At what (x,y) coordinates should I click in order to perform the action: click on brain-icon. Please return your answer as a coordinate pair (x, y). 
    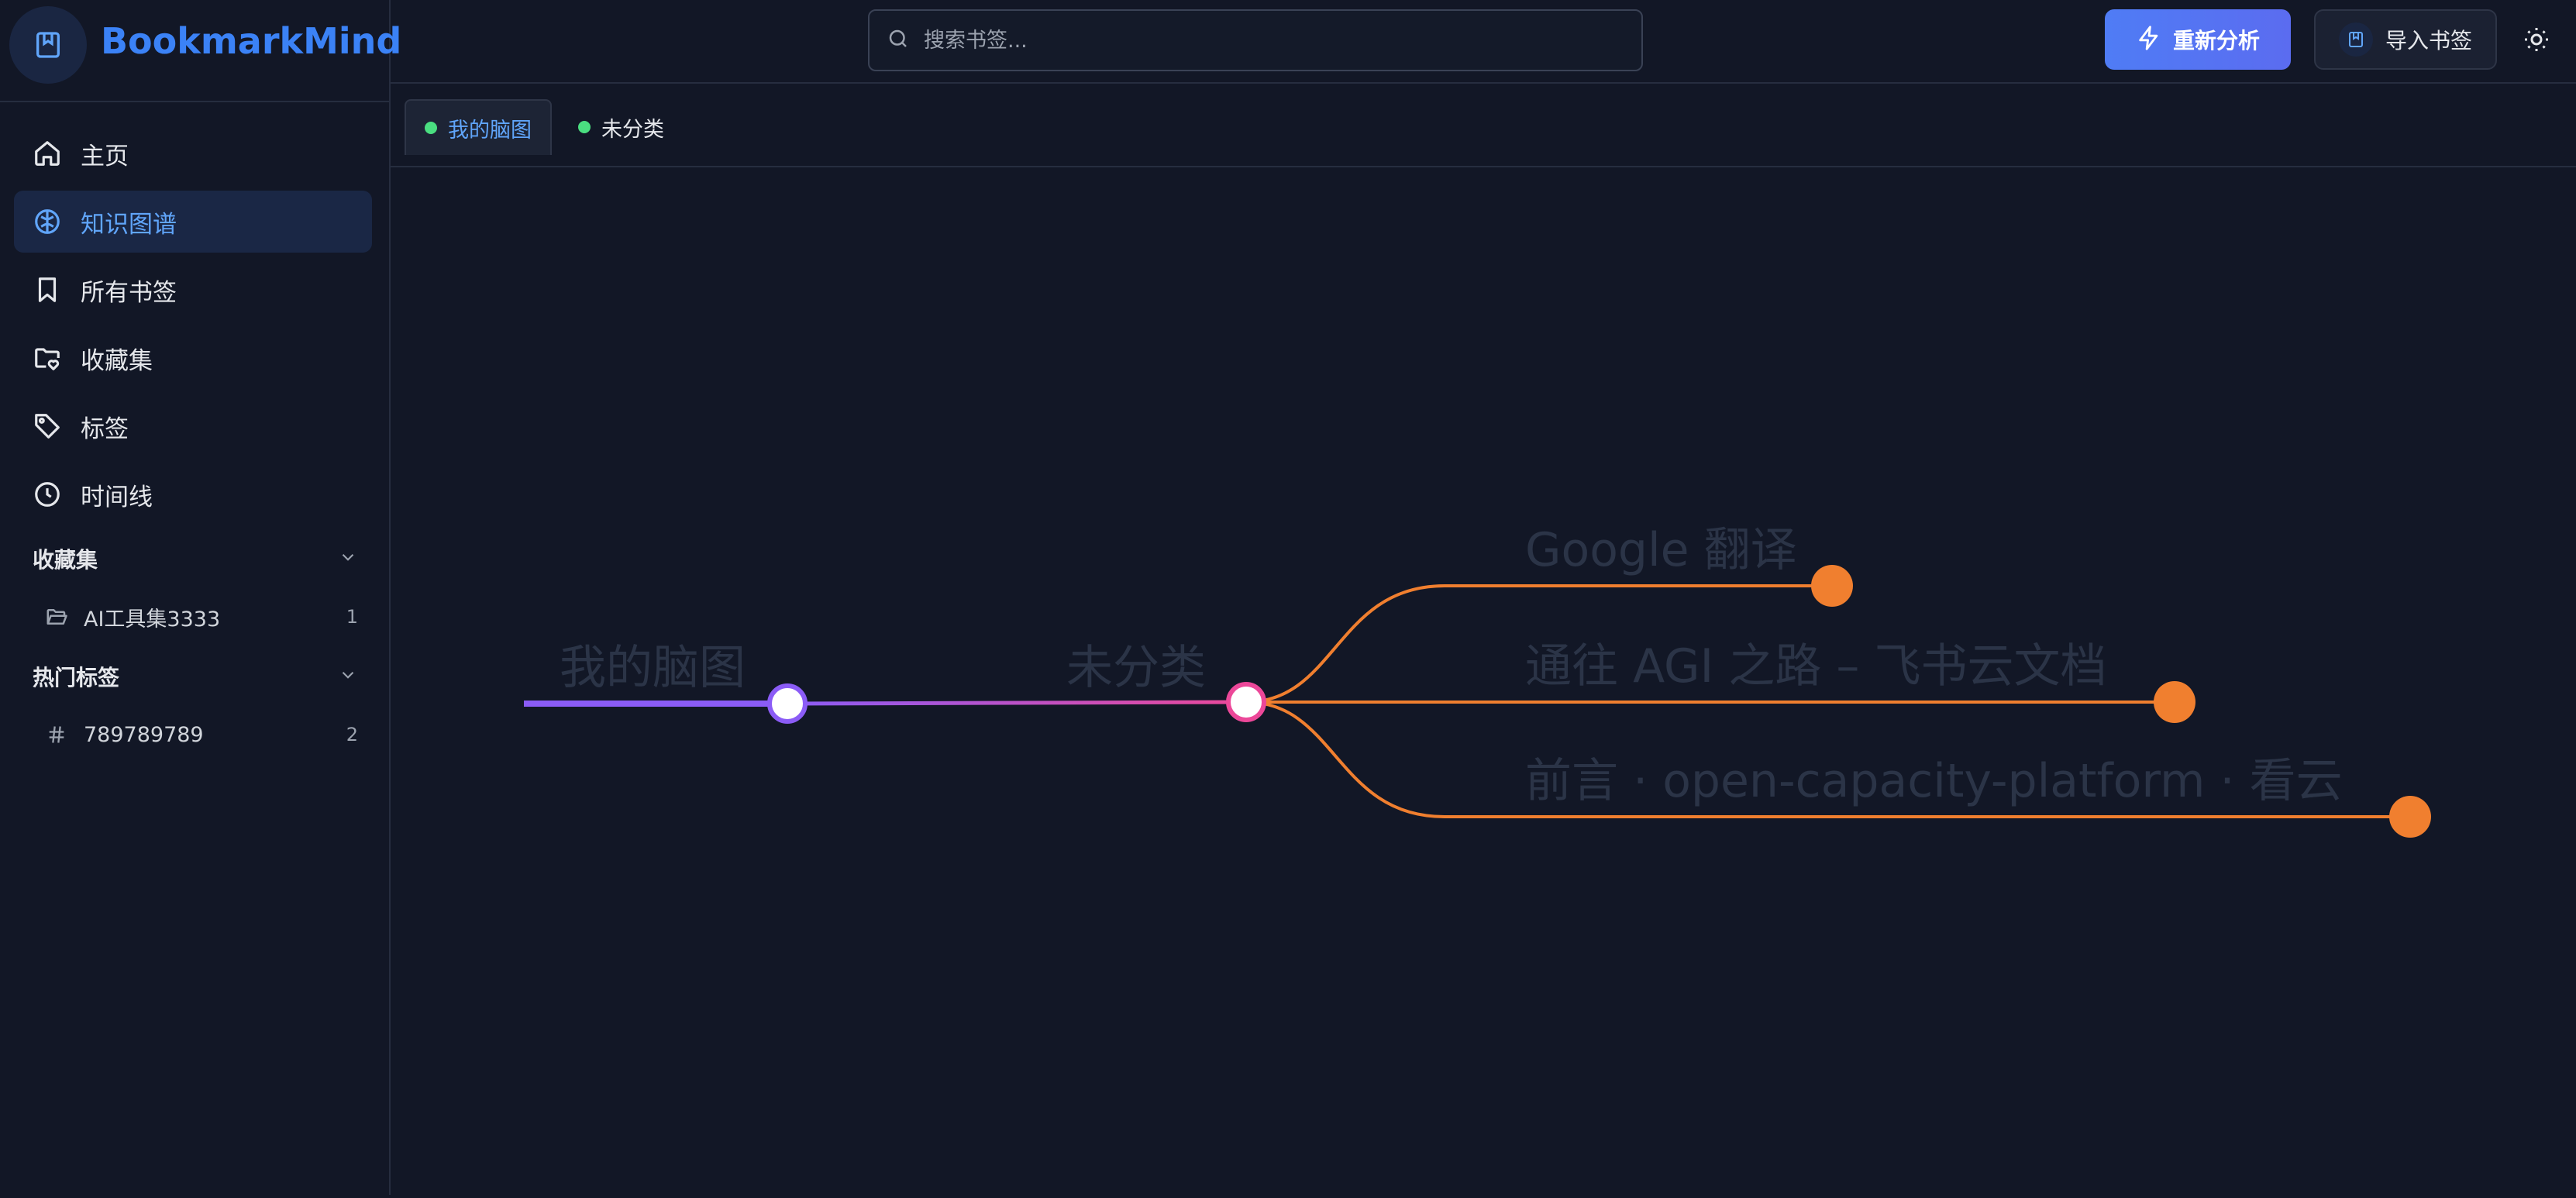
    Looking at the image, I should click on (47, 221).